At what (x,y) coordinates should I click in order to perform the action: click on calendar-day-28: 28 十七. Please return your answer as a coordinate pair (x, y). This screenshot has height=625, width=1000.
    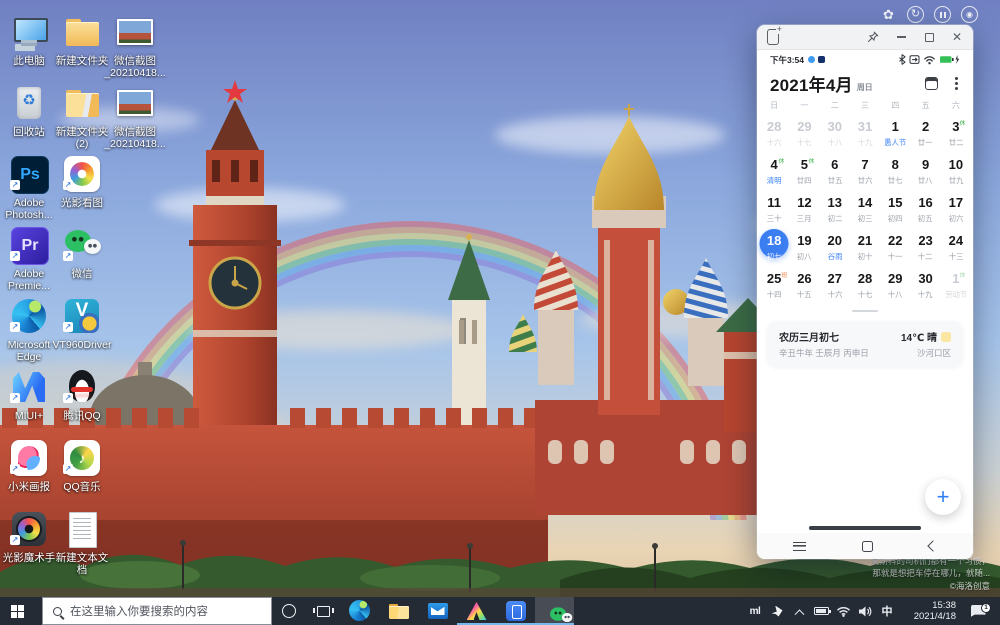
    Looking at the image, I should click on (865, 286).